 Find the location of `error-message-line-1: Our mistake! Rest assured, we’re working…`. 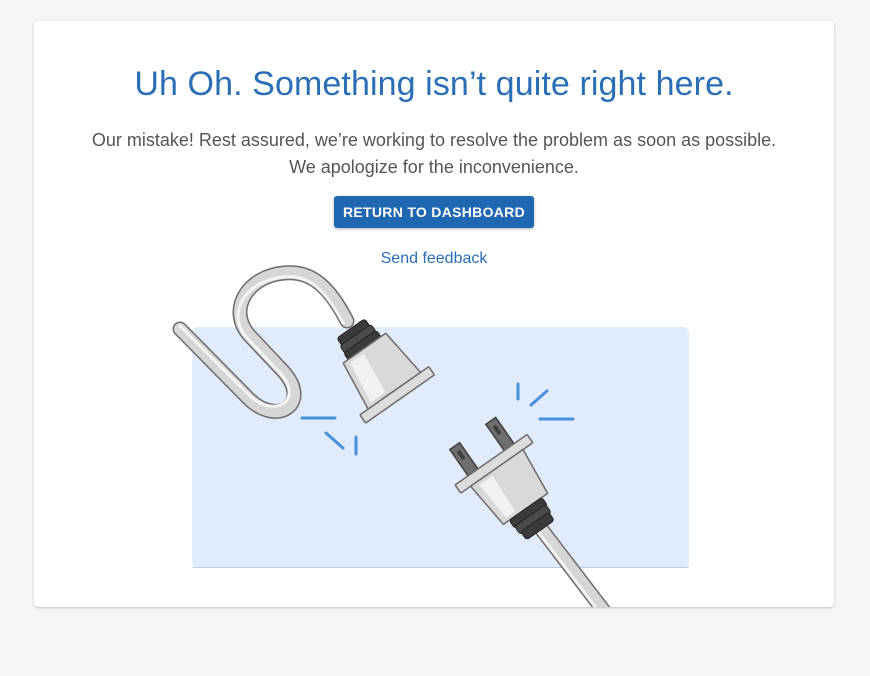

error-message-line-1: Our mistake! Rest assured, we’re working… is located at coordinates (434, 140).